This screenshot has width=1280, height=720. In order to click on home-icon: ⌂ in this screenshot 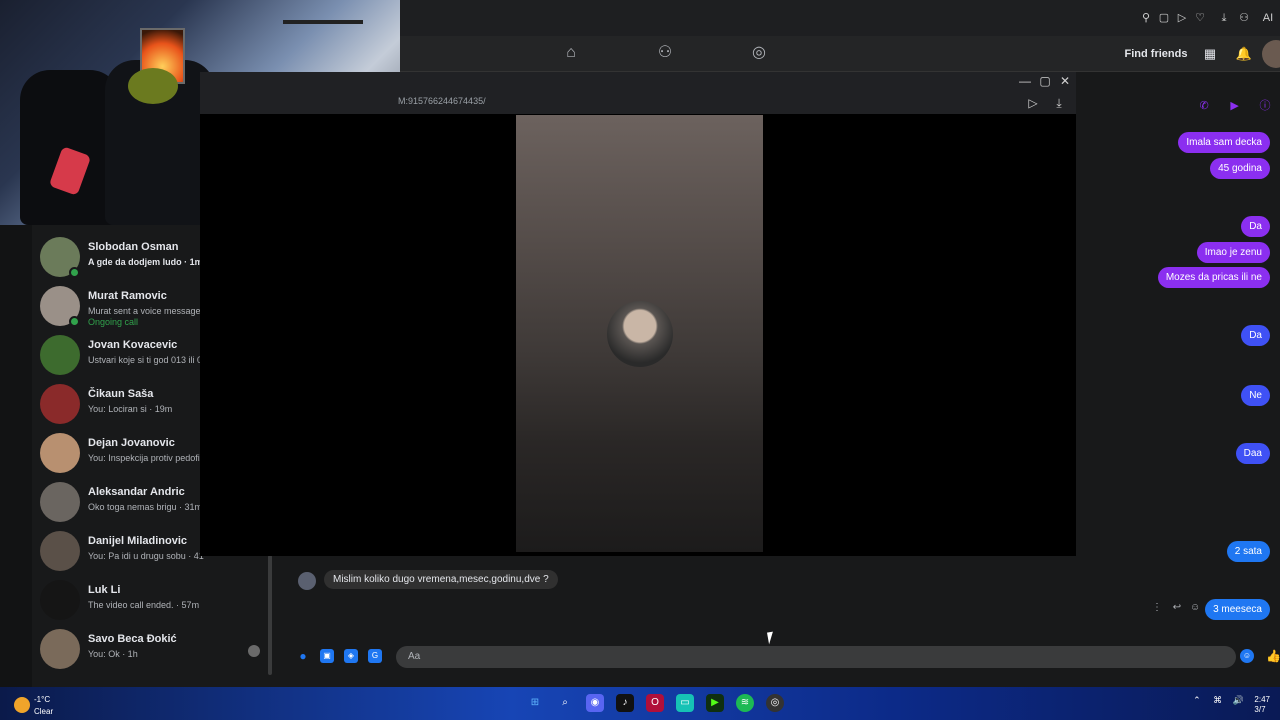, I will do `click(571, 53)`.